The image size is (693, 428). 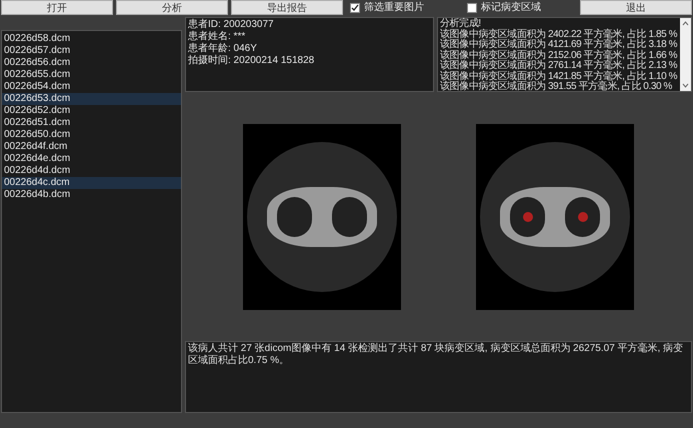 I want to click on log-line: 该图像中病变区域面积为 2402.22 平方毫米, 占比 1.85 %, so click(x=559, y=35).